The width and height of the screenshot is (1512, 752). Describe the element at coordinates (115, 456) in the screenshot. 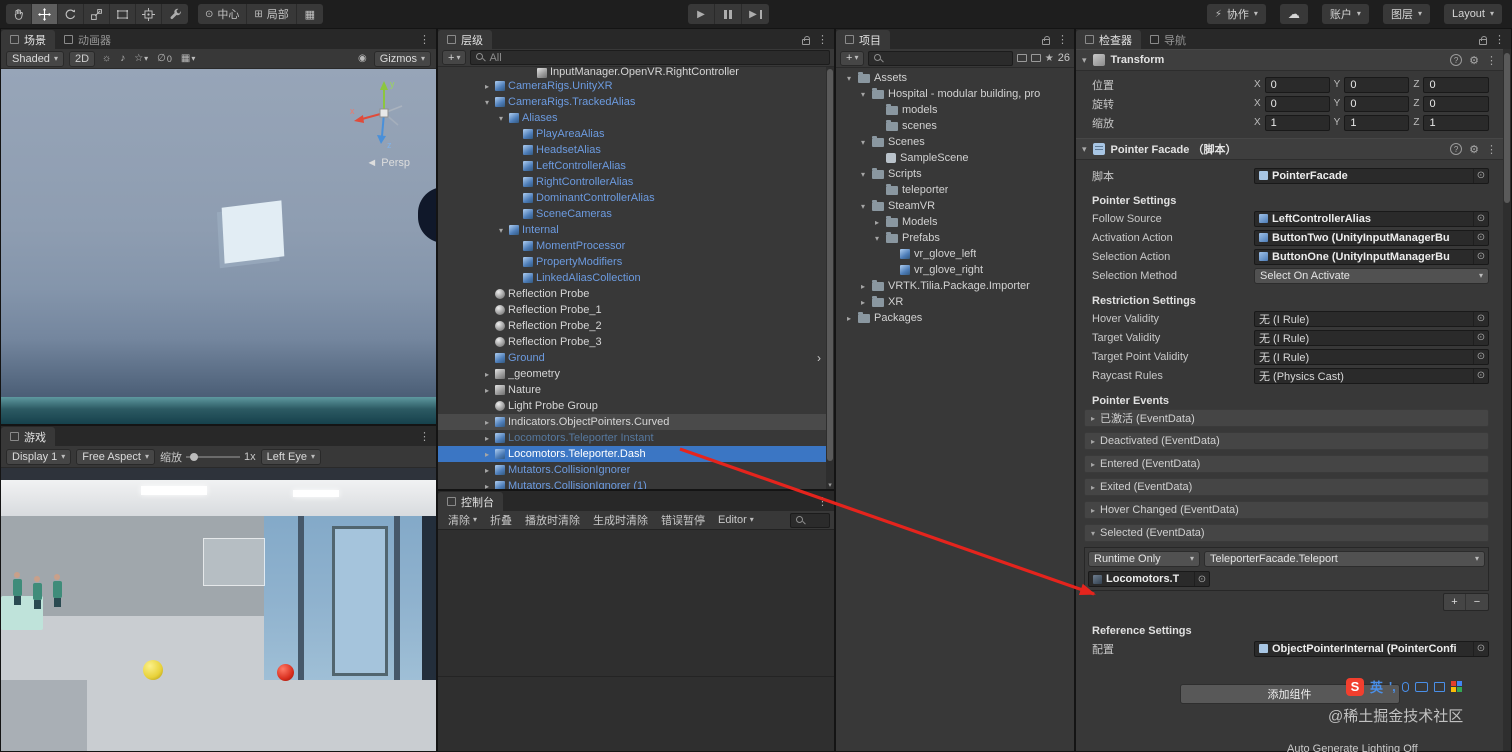

I see `aspect-dropdown: Free Aspect ▾` at that location.